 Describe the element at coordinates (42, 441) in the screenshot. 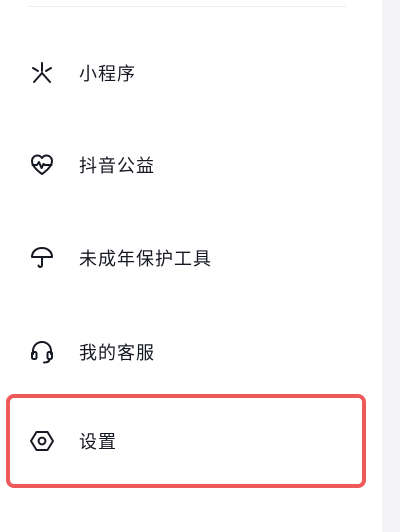

I see `settings-hexagon-icon` at that location.